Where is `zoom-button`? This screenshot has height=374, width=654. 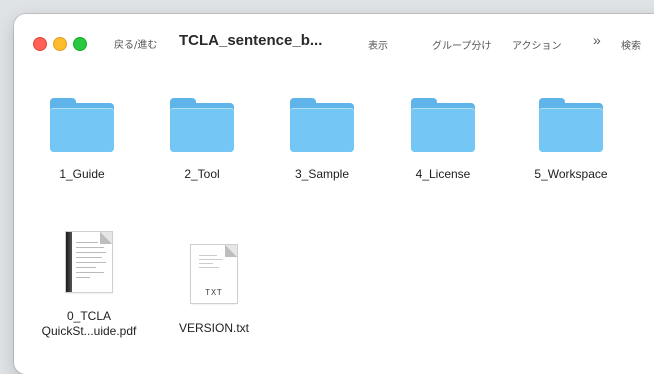 zoom-button is located at coordinates (80, 44).